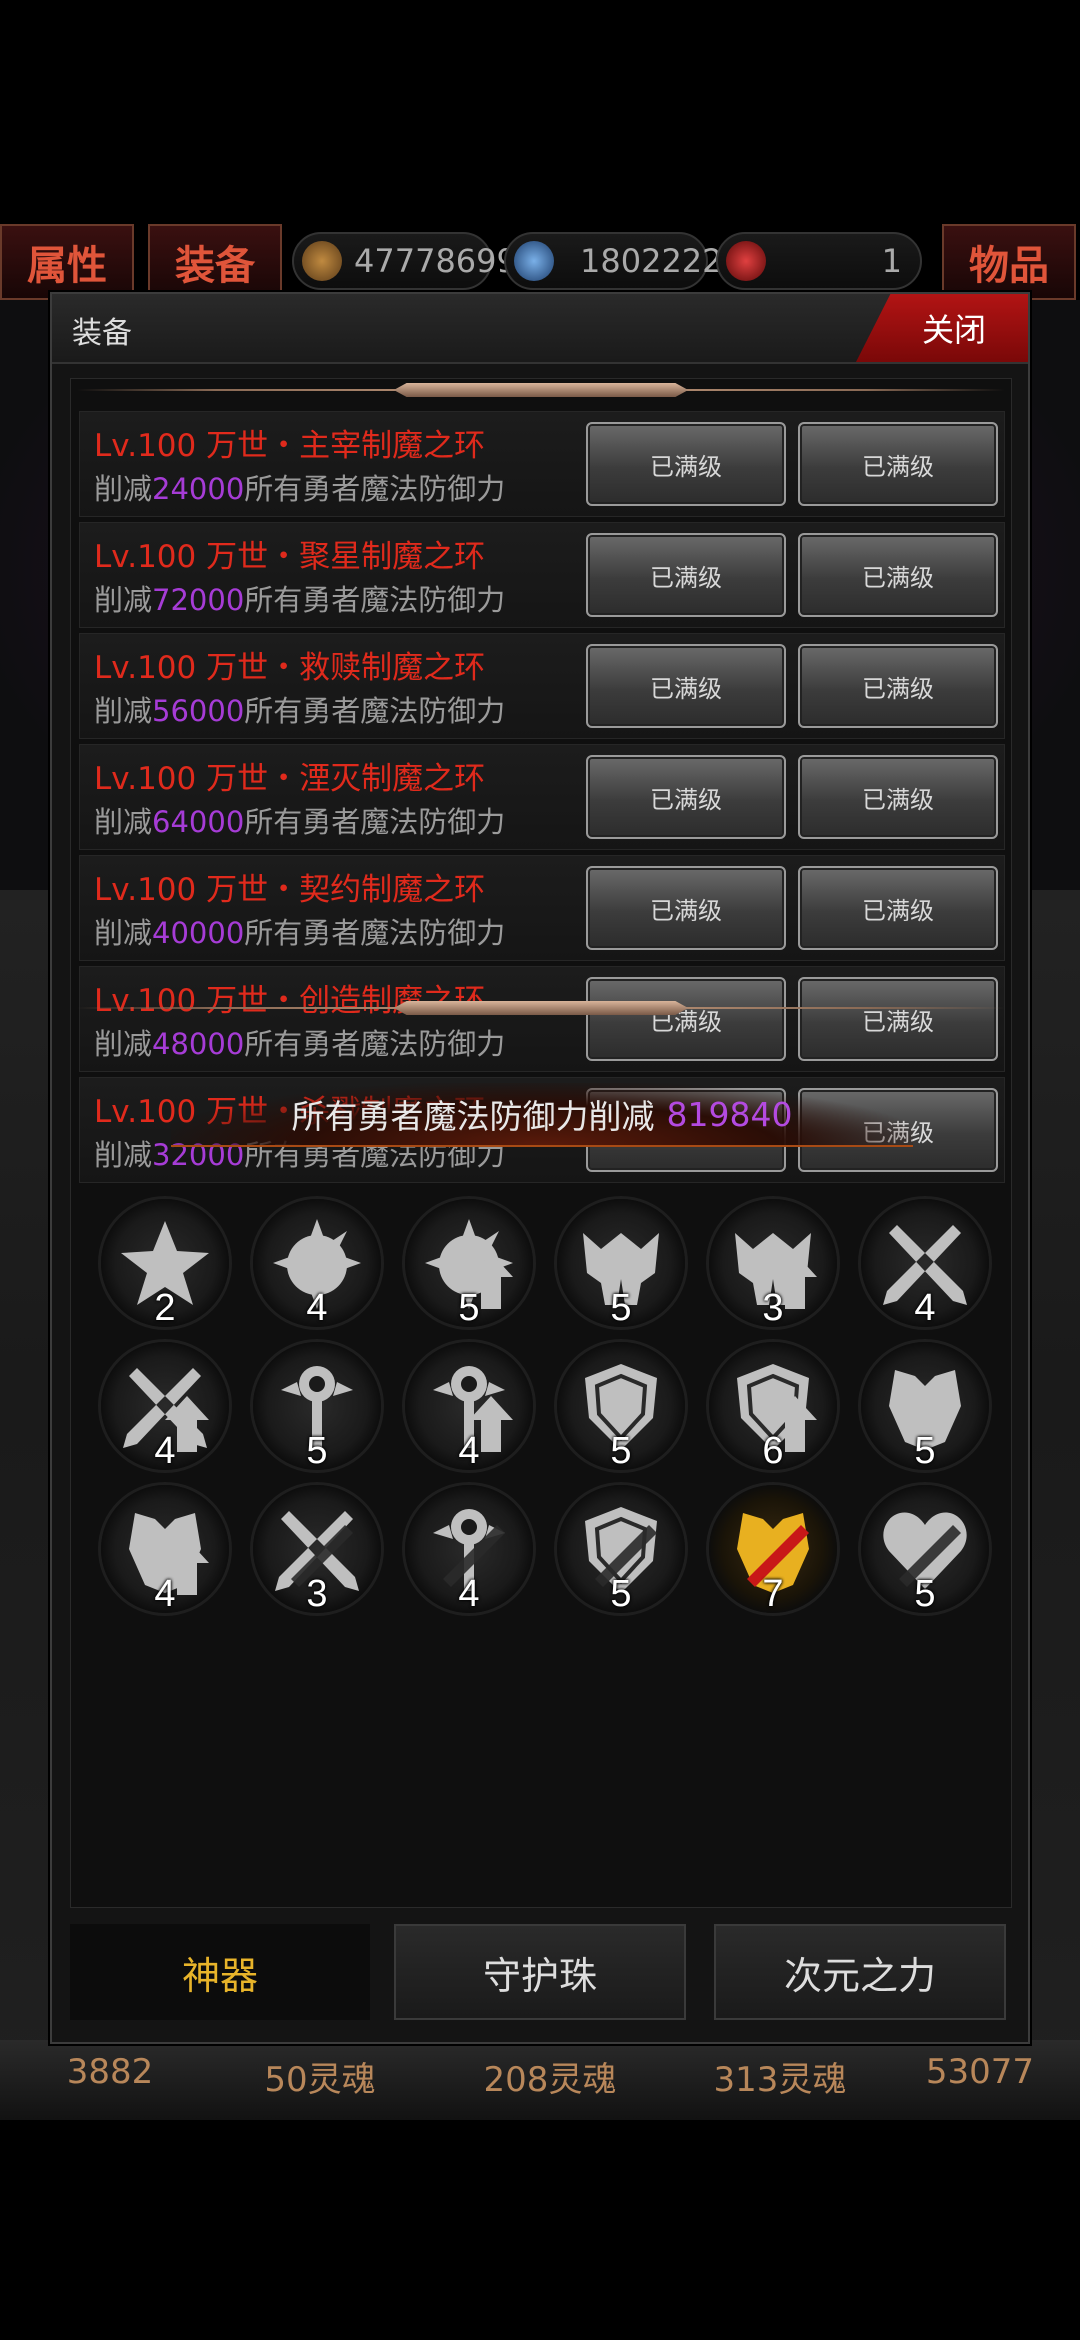  I want to click on artifact-badge: 2, so click(165, 1264).